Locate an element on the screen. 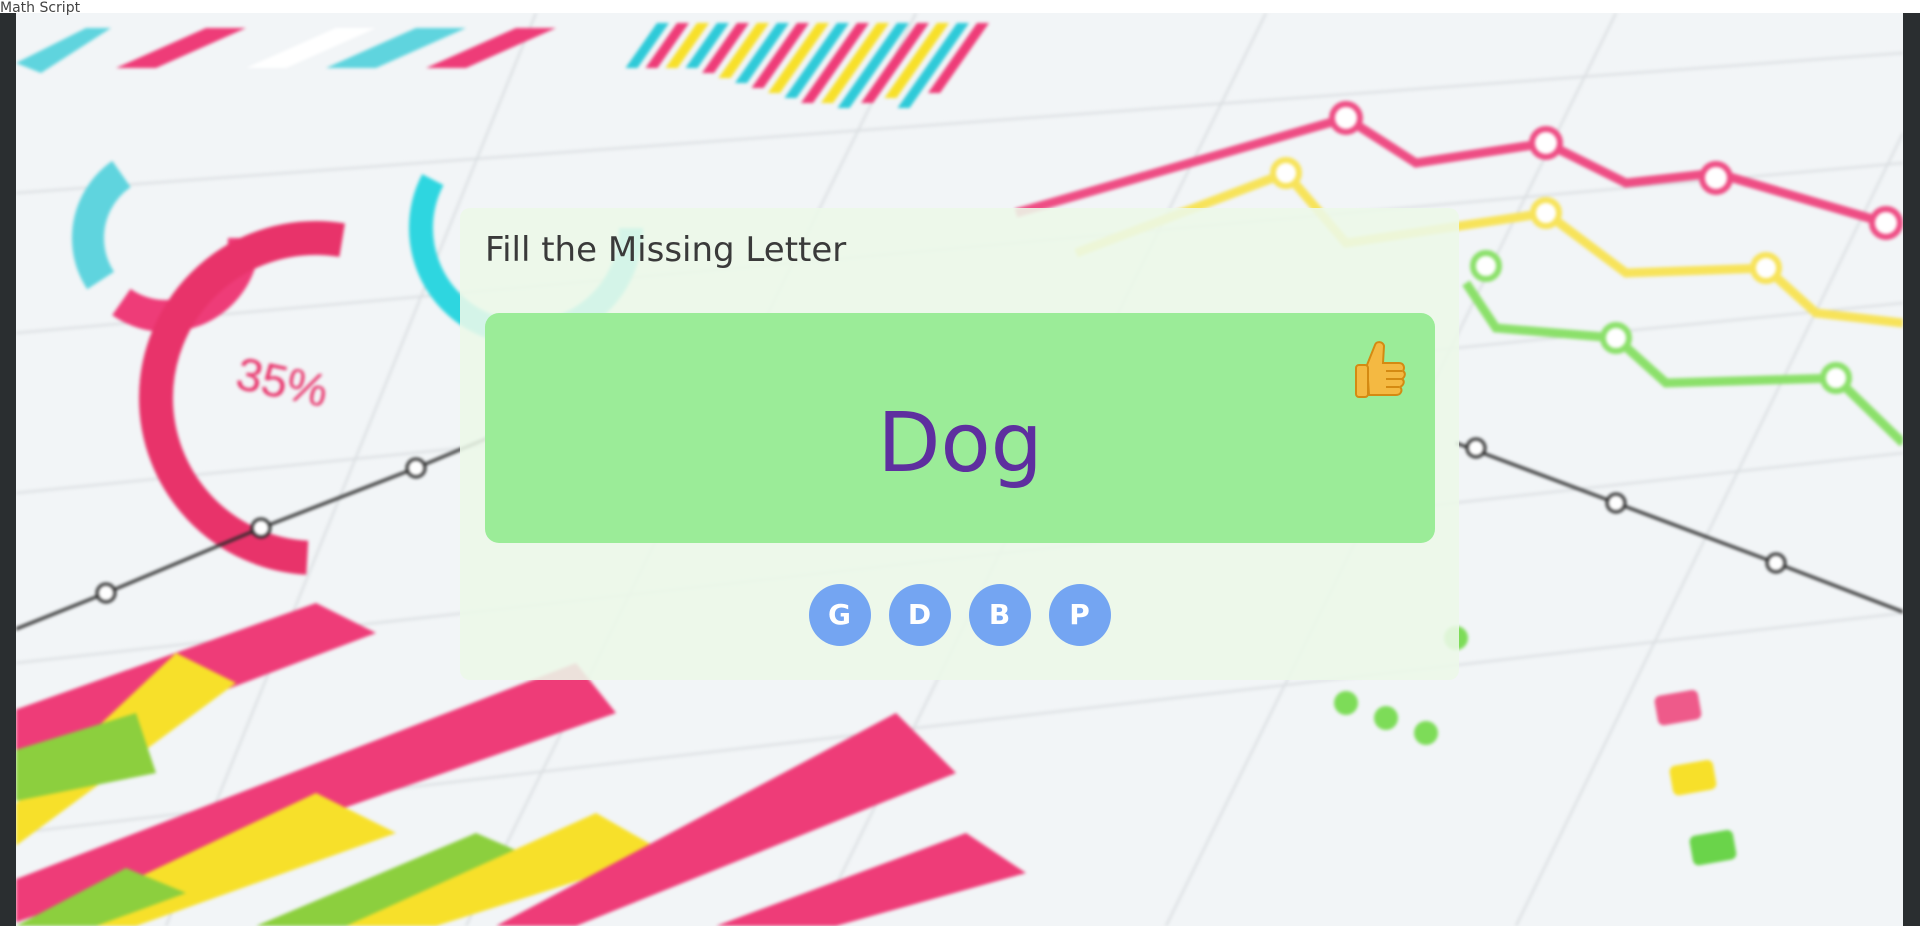 The image size is (1920, 926). top-bar-text: Math Script is located at coordinates (40, 8).